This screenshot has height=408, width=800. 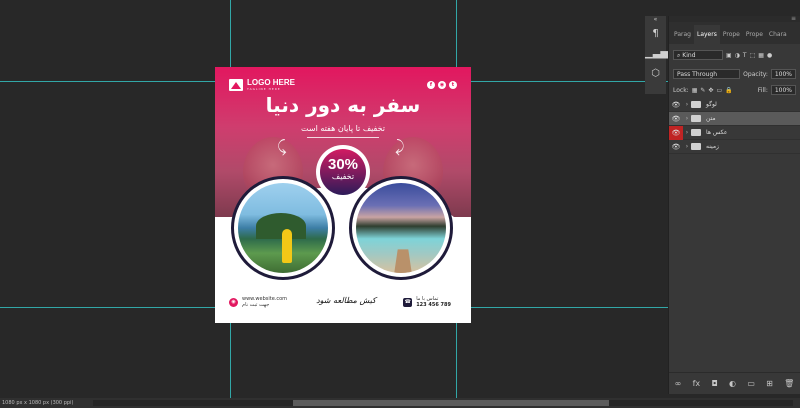 I want to click on discount-value: 30%, so click(x=343, y=164).